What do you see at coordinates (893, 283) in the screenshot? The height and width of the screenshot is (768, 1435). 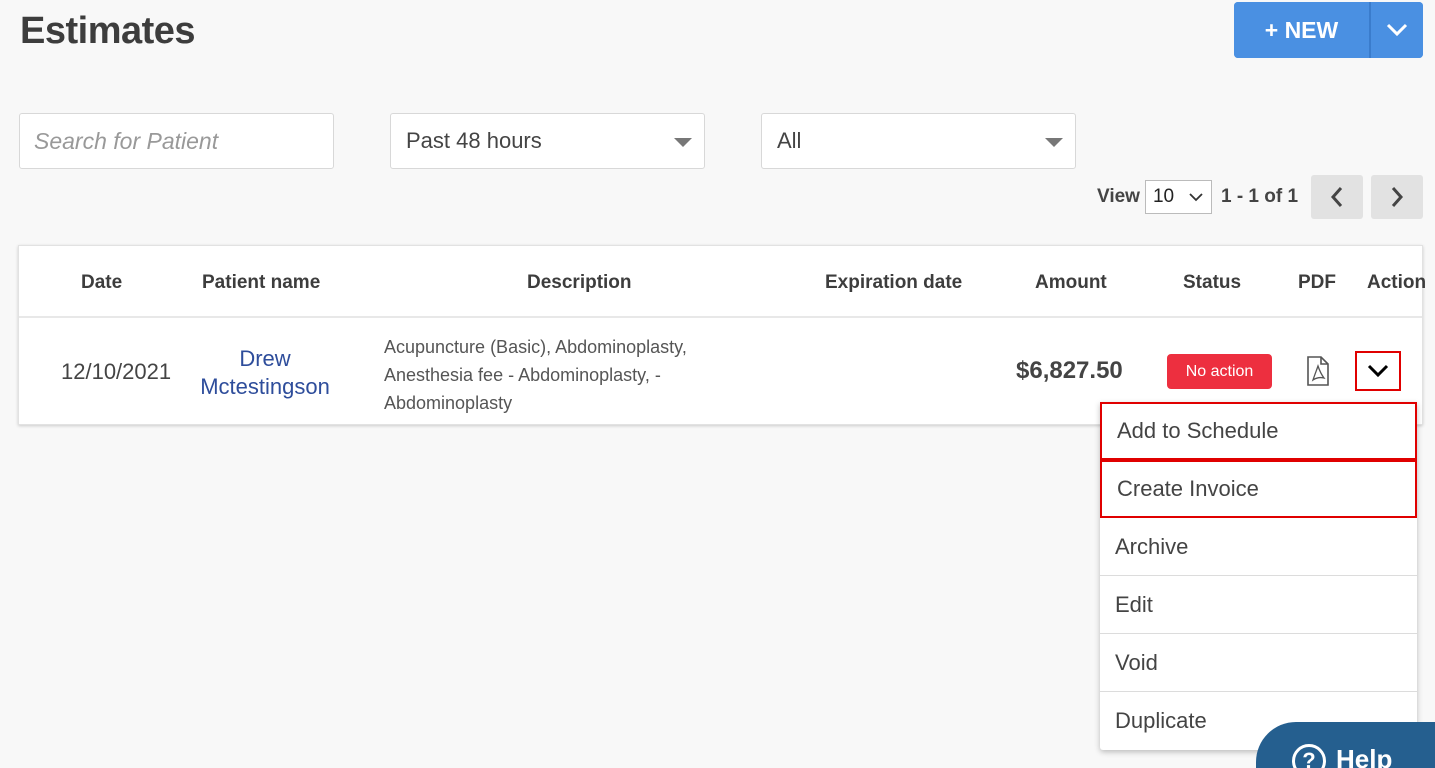 I see `column-header-expiration: Expiration date` at bounding box center [893, 283].